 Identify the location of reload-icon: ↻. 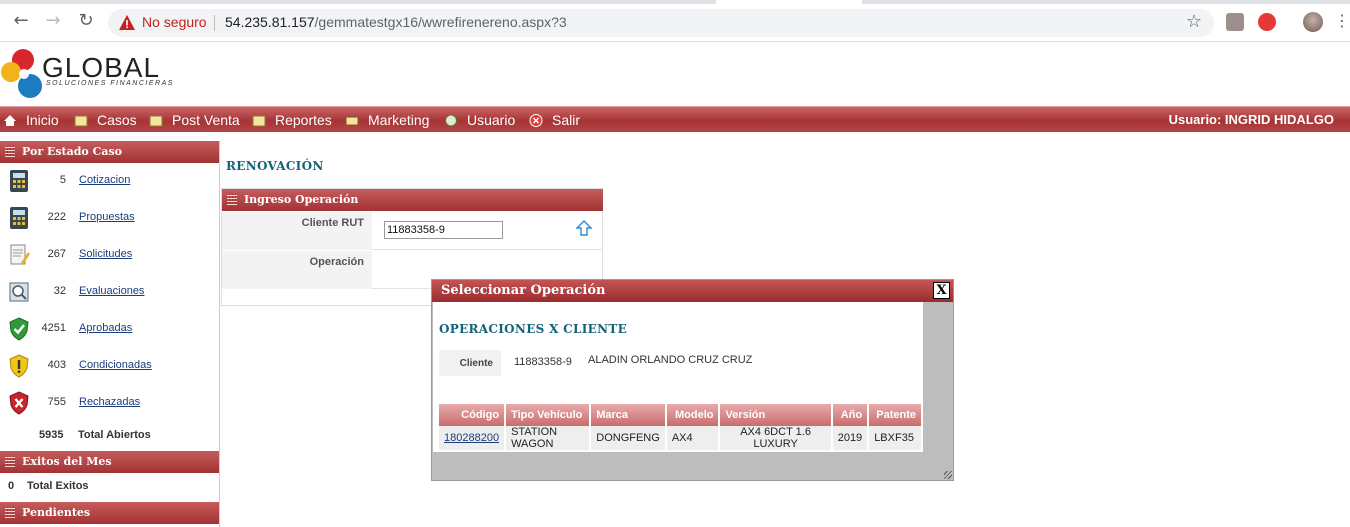
(86, 21).